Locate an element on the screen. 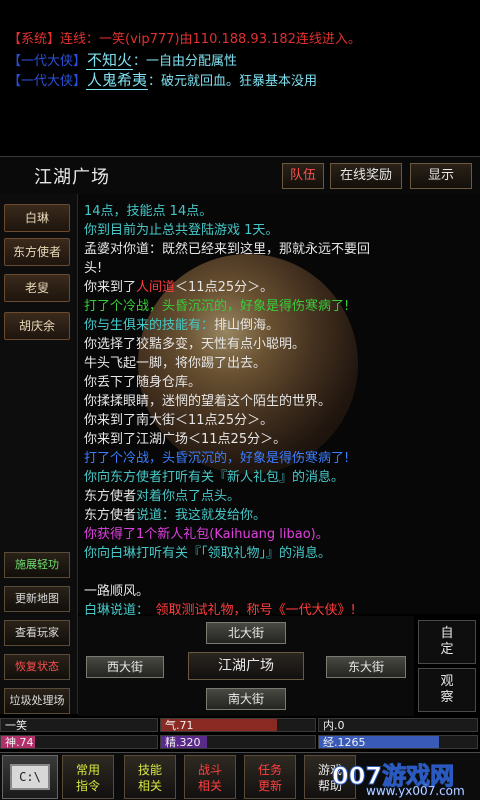  chat-player-name: 人鬼希夷 is located at coordinates (117, 80).